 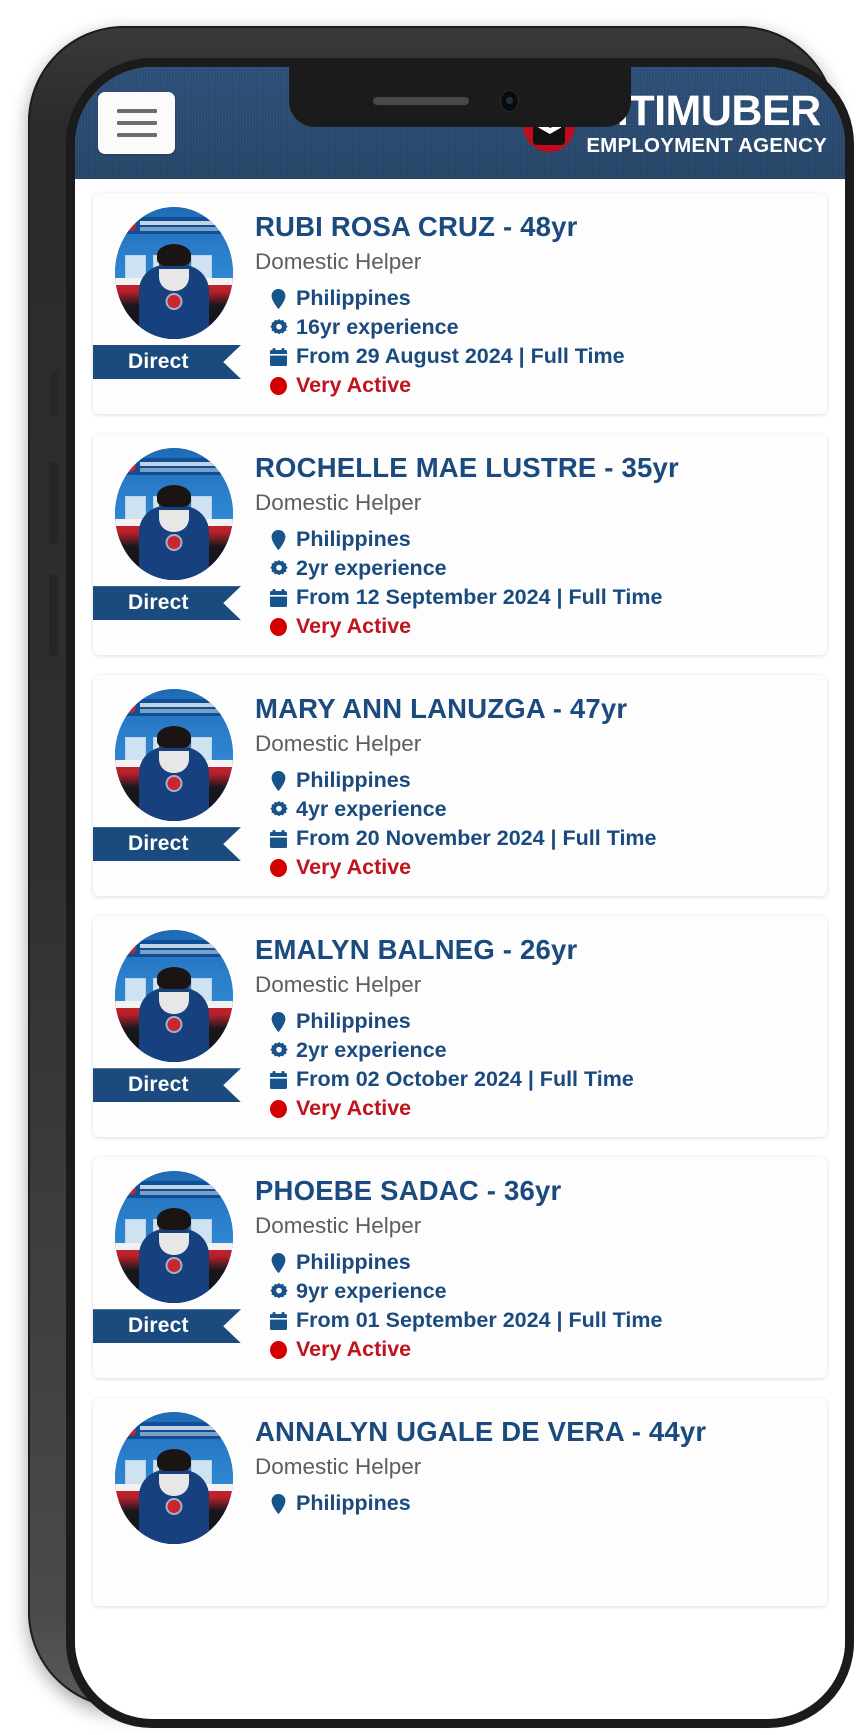 I want to click on candidate-experience-row: 16yr experience, so click(x=543, y=327).